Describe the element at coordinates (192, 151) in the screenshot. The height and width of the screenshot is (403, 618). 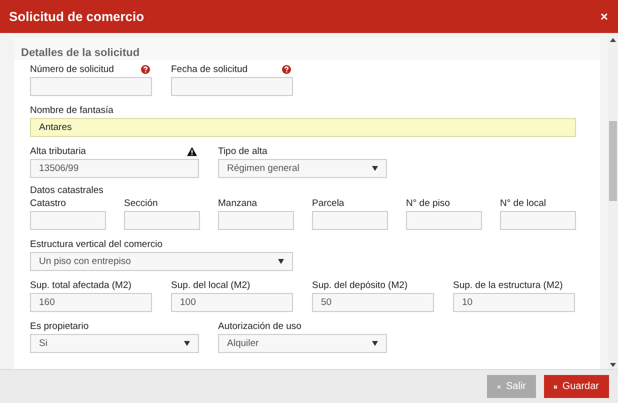
I see `warning-icon` at that location.